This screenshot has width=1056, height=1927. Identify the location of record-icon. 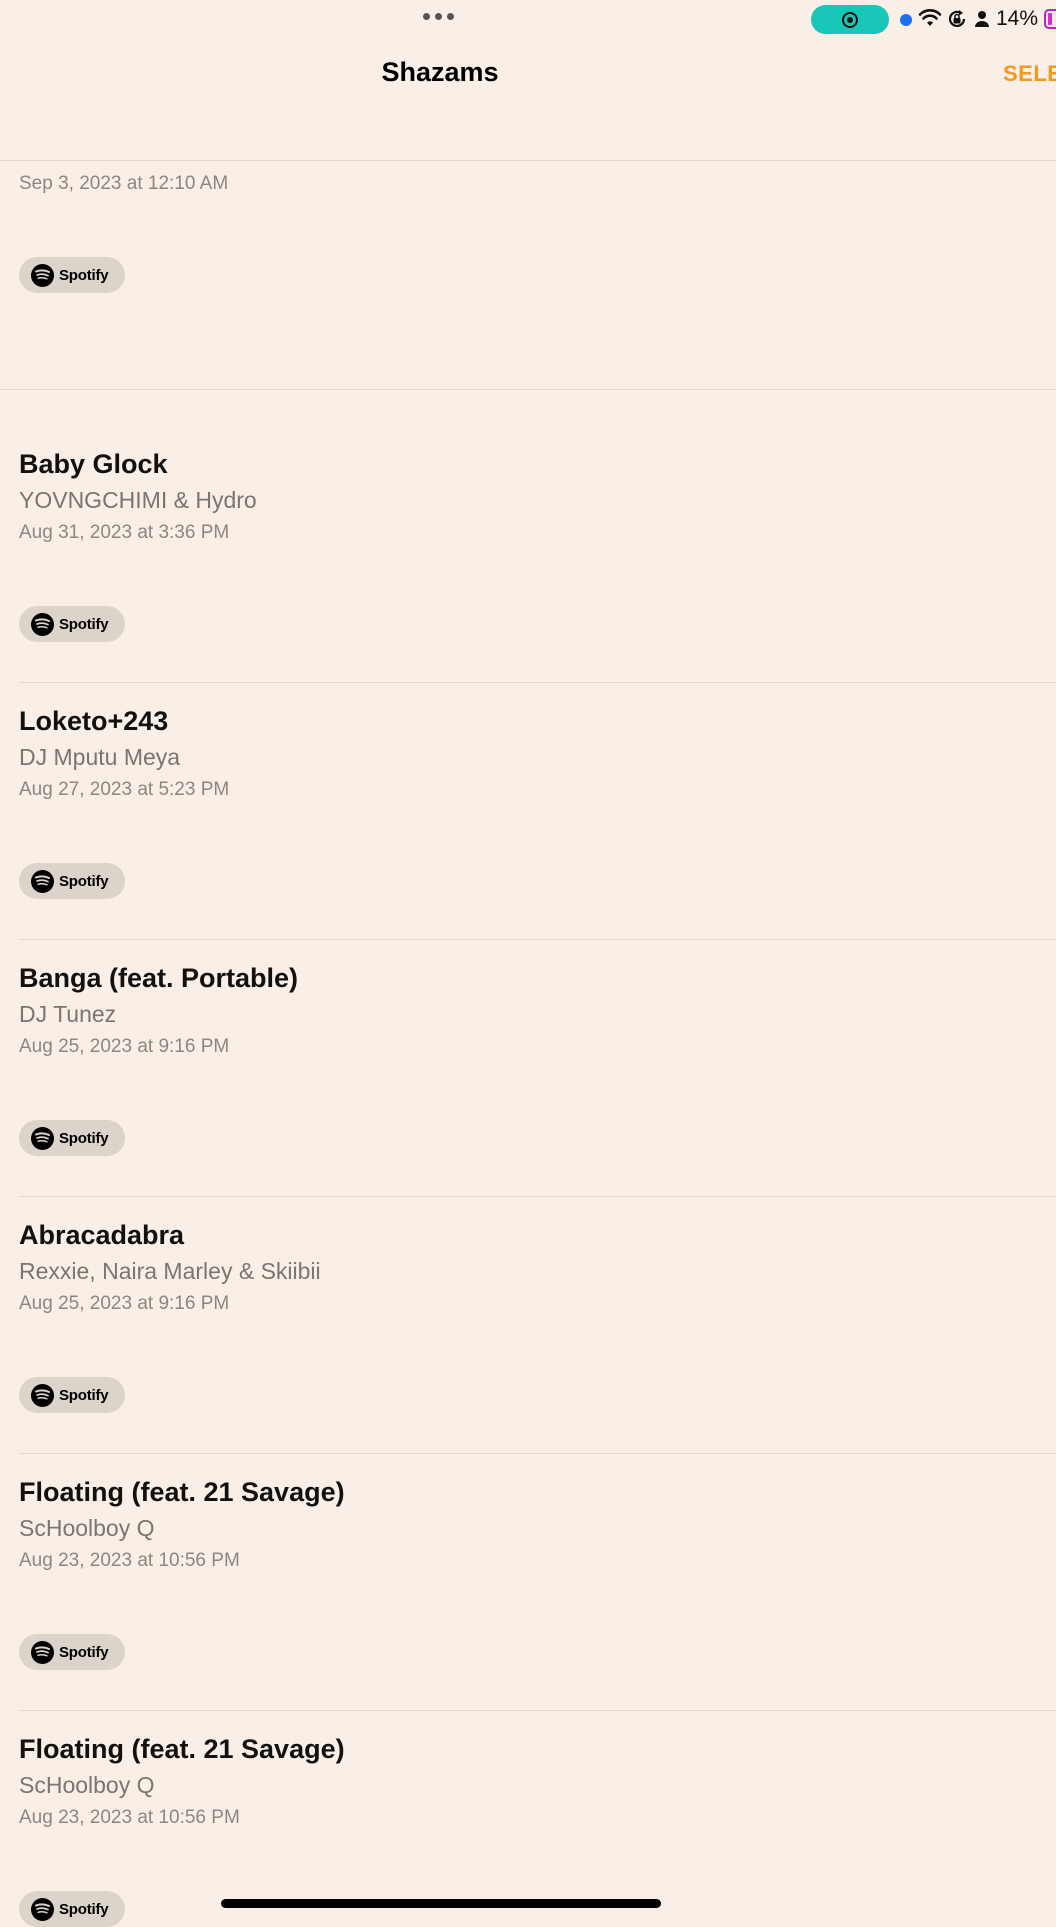
(850, 19).